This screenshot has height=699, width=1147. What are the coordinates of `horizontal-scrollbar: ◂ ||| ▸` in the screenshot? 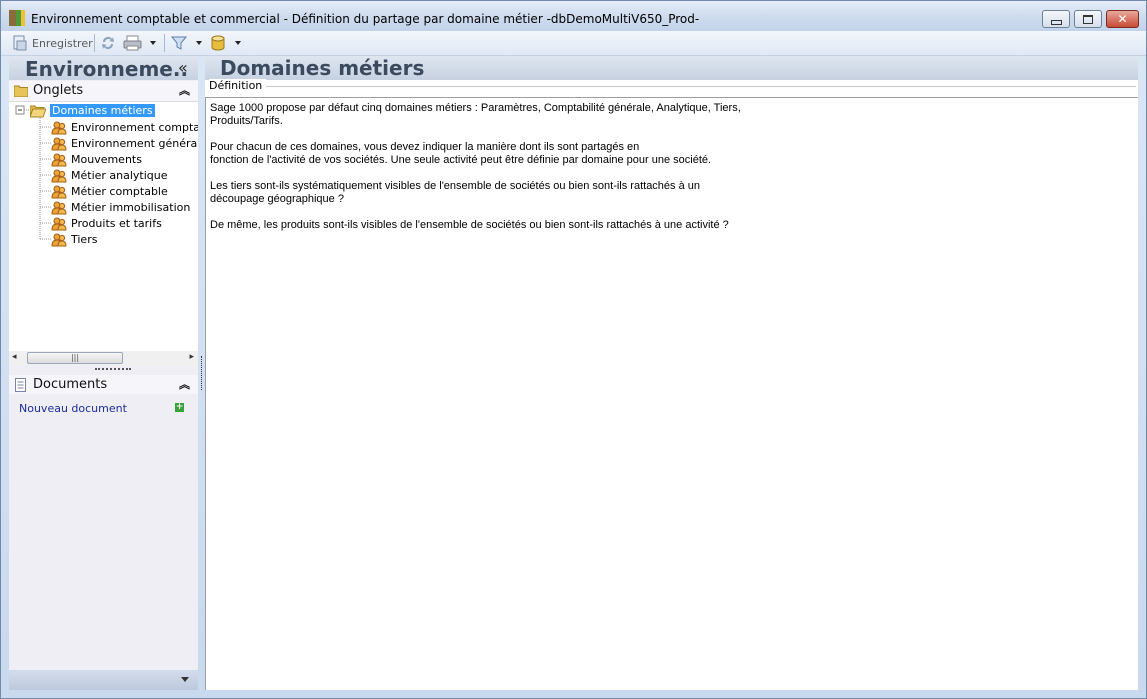 It's located at (103, 358).